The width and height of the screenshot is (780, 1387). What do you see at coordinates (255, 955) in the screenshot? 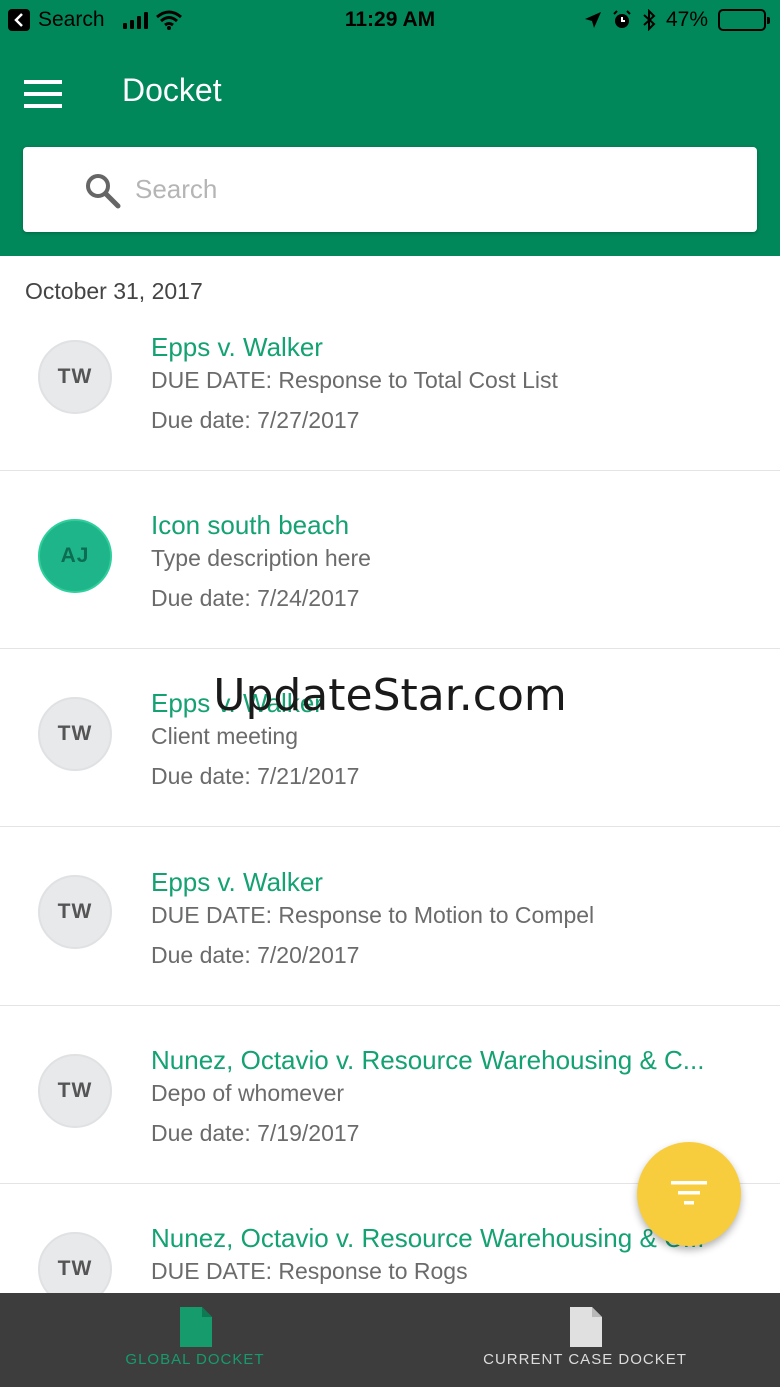
I see `docket-item-due-date: Due date: 7/20/2017` at bounding box center [255, 955].